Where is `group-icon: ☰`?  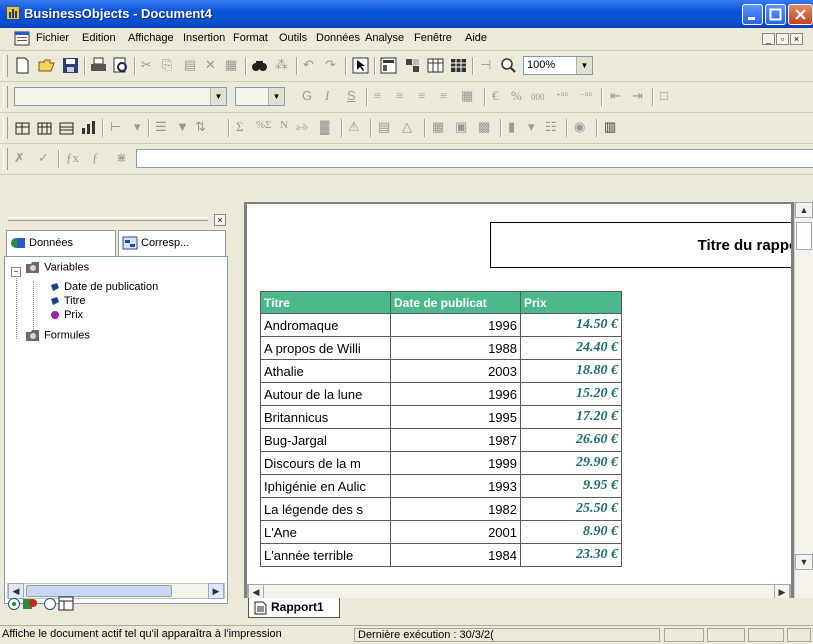
group-icon: ☰ is located at coordinates (161, 127).